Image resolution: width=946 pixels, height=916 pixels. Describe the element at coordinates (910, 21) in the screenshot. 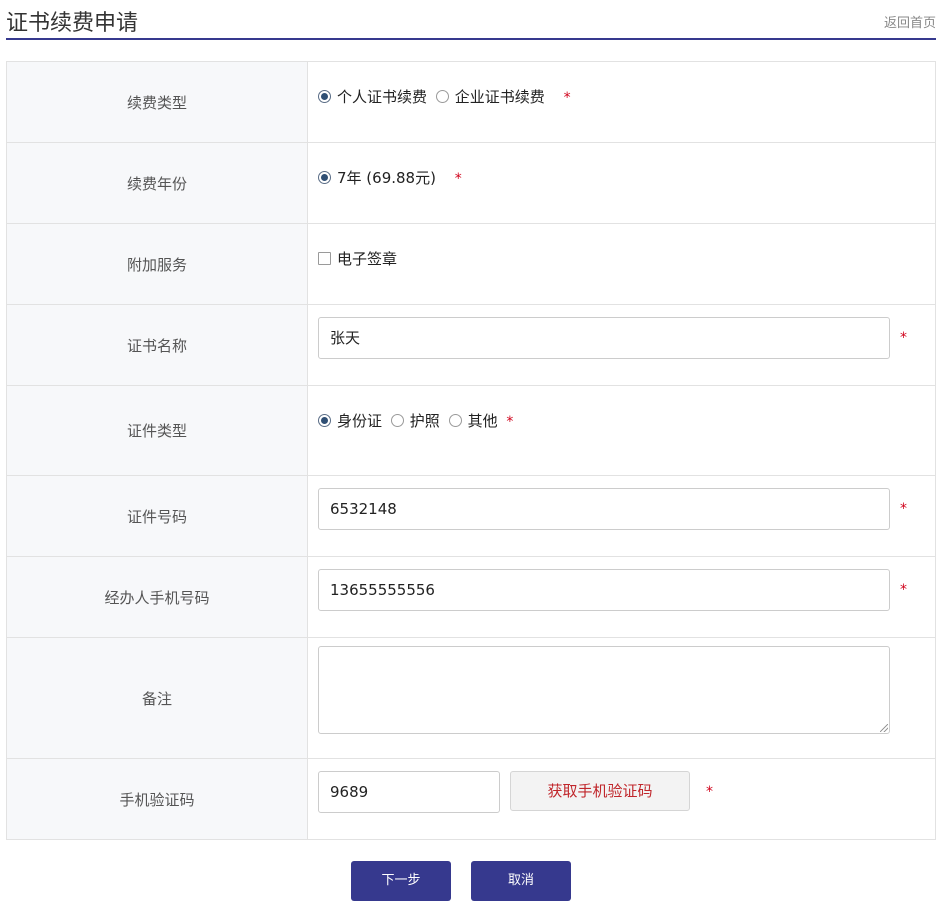

I see `return-home-link: 返回首页` at that location.